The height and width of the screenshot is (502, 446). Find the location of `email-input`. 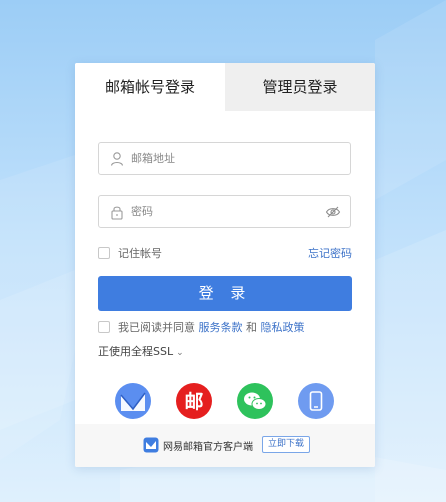

email-input is located at coordinates (231, 158).